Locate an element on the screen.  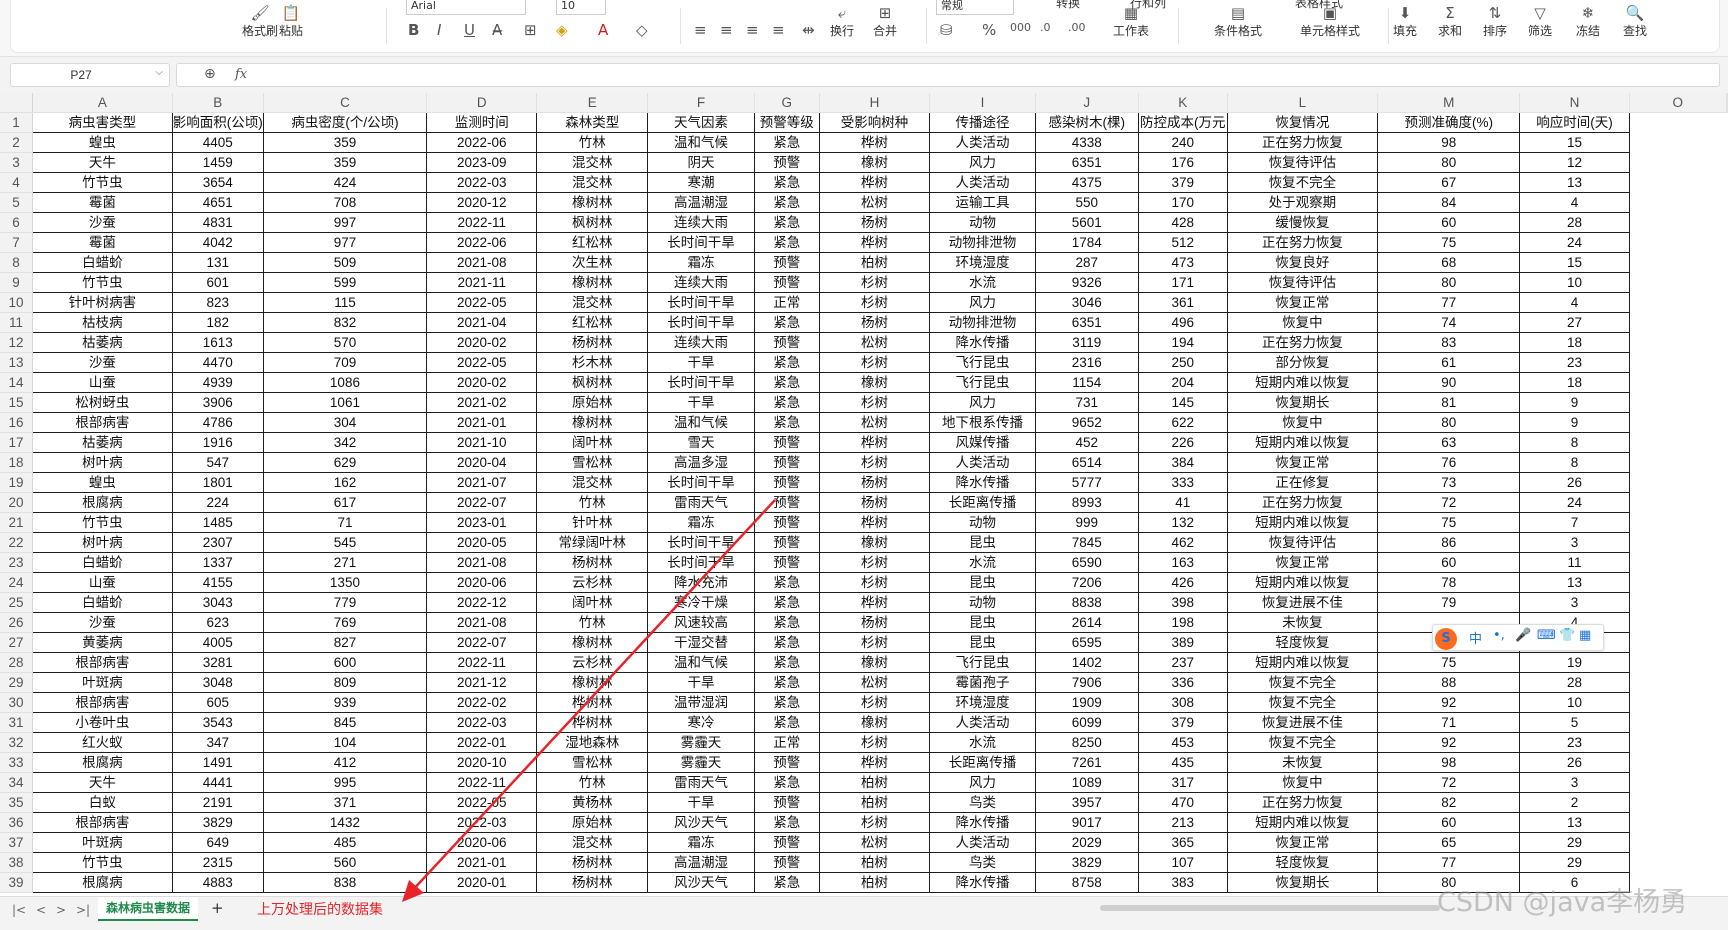
table-cell: 6590 is located at coordinates (1086, 562).